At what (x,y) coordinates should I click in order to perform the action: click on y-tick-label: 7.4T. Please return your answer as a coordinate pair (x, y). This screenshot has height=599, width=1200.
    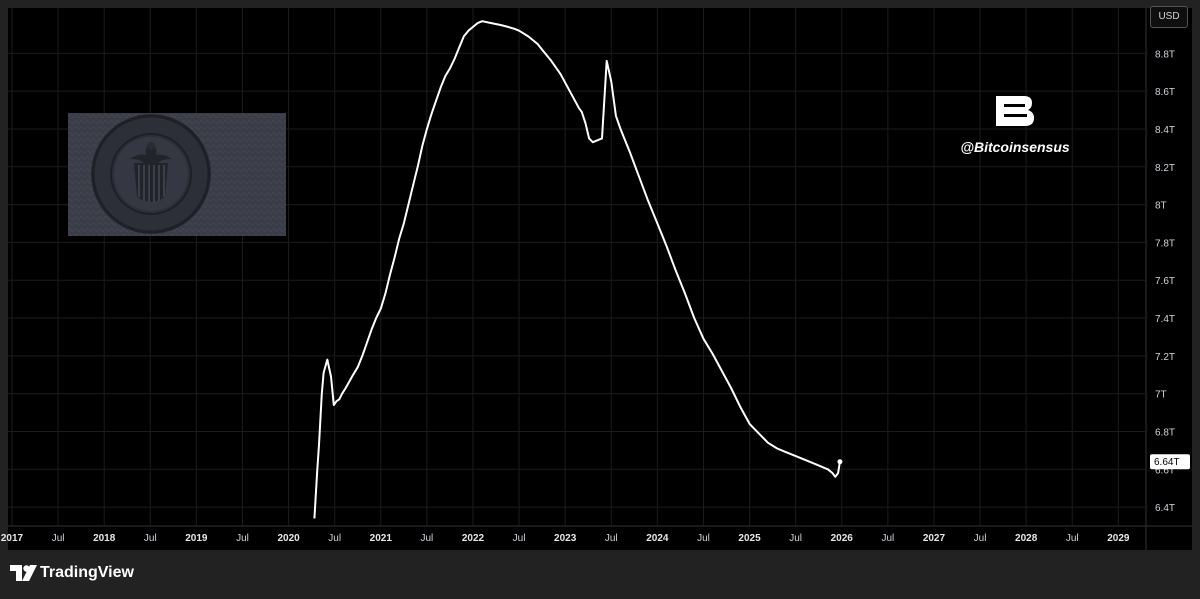
    Looking at the image, I should click on (1165, 319).